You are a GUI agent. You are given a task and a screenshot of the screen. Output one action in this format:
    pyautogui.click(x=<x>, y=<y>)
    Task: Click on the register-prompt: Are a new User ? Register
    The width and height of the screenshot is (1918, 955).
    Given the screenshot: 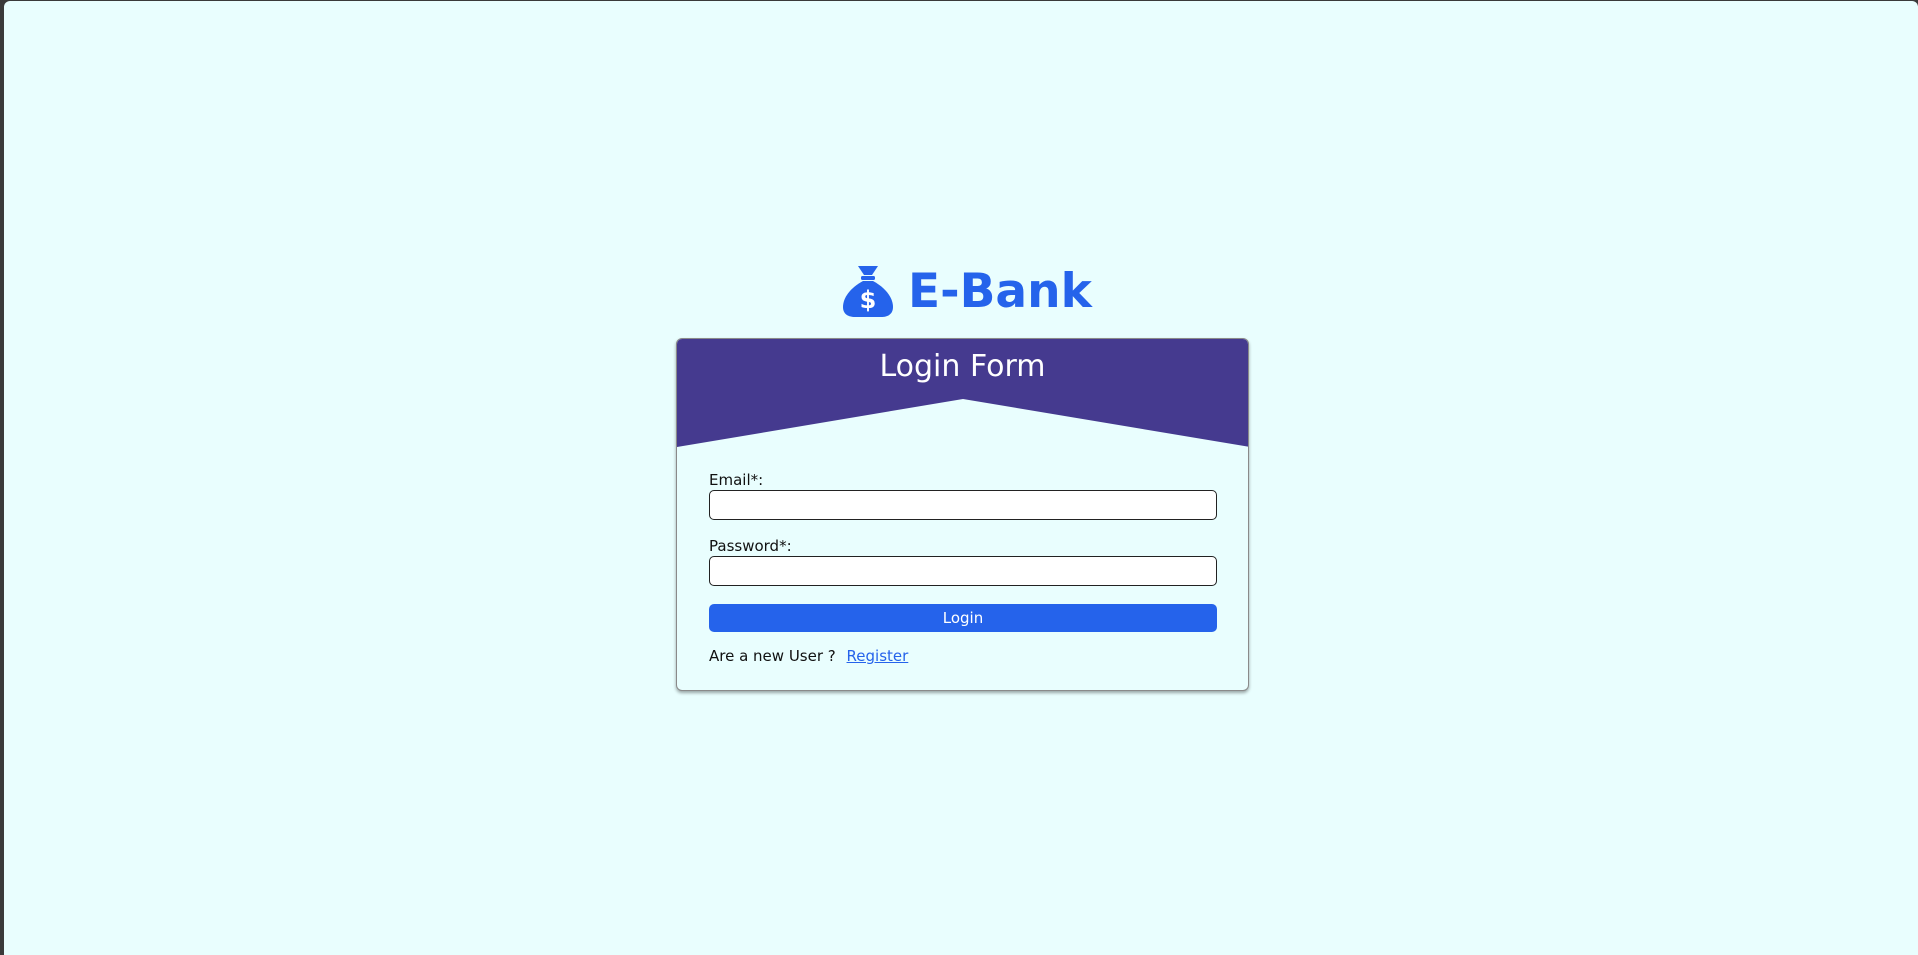 What is the action you would take?
    pyautogui.click(x=808, y=656)
    